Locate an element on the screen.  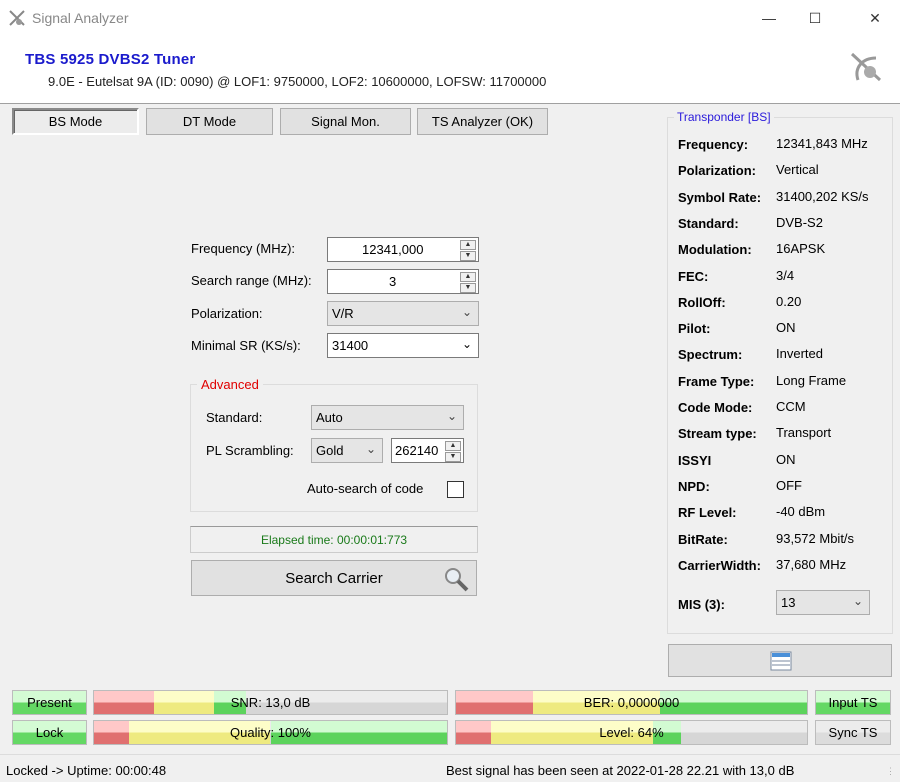
maximize-button: ☐ is located at coordinates (815, 18).